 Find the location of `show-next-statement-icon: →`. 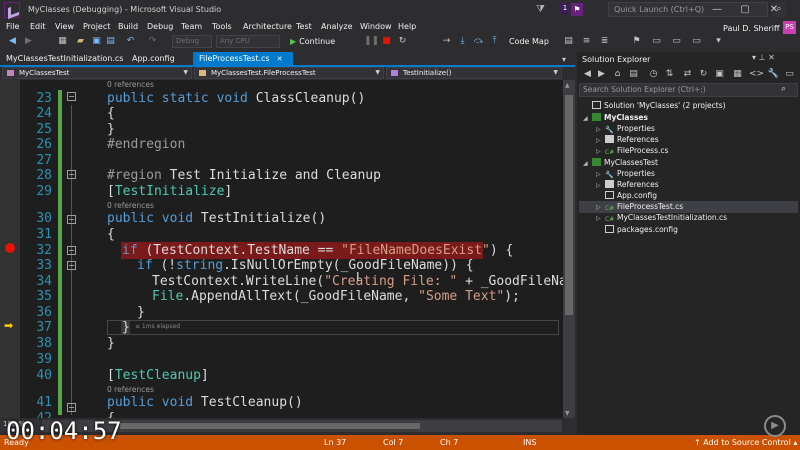

show-next-statement-icon: → is located at coordinates (446, 41).